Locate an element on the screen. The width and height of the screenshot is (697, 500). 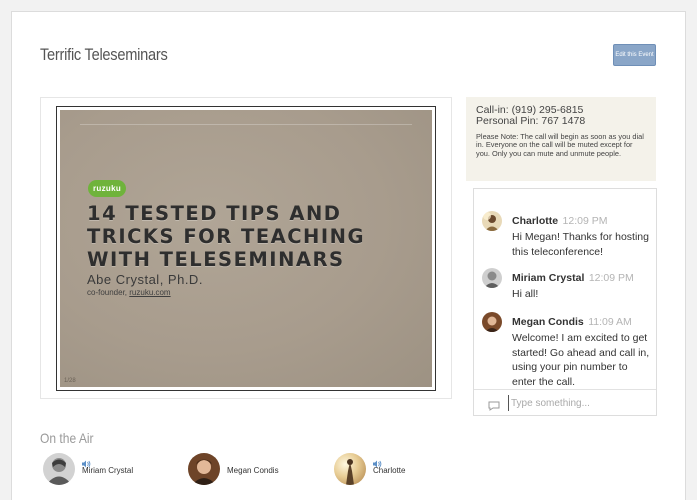
chat-message-body: Miriam Crystal 12:09 PM Hi all! is located at coordinates (583, 285).